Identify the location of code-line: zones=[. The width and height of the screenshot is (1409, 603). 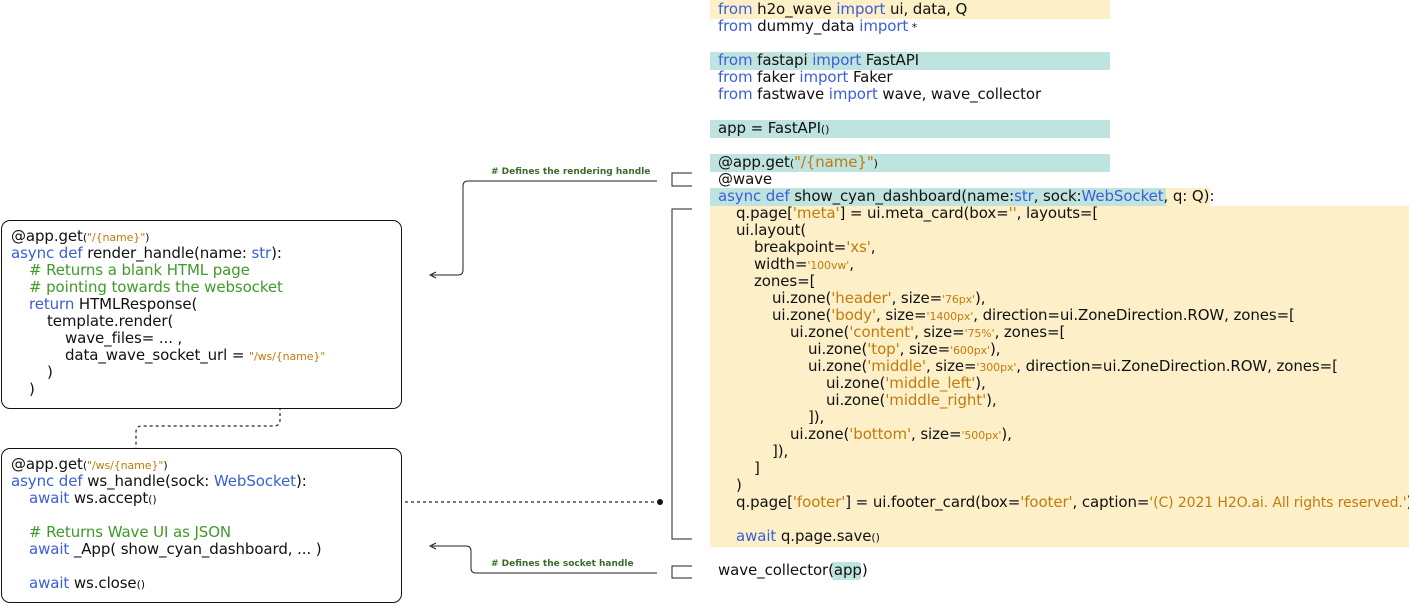
(785, 281).